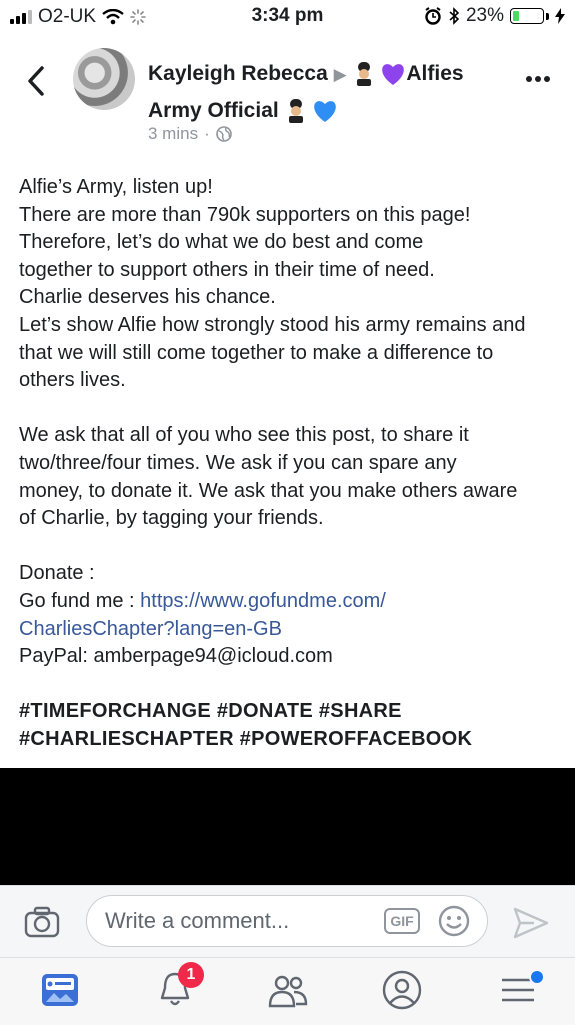  What do you see at coordinates (393, 75) in the screenshot?
I see `purple-heart-emoji-icon` at bounding box center [393, 75].